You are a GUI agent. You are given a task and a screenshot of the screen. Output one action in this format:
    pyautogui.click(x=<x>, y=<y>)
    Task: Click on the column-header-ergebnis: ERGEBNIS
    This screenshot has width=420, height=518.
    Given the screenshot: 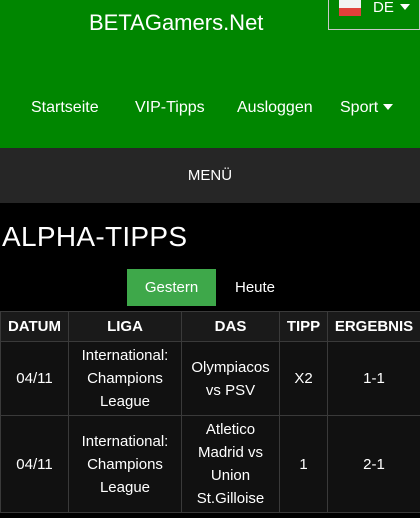 What is the action you would take?
    pyautogui.click(x=373, y=326)
    